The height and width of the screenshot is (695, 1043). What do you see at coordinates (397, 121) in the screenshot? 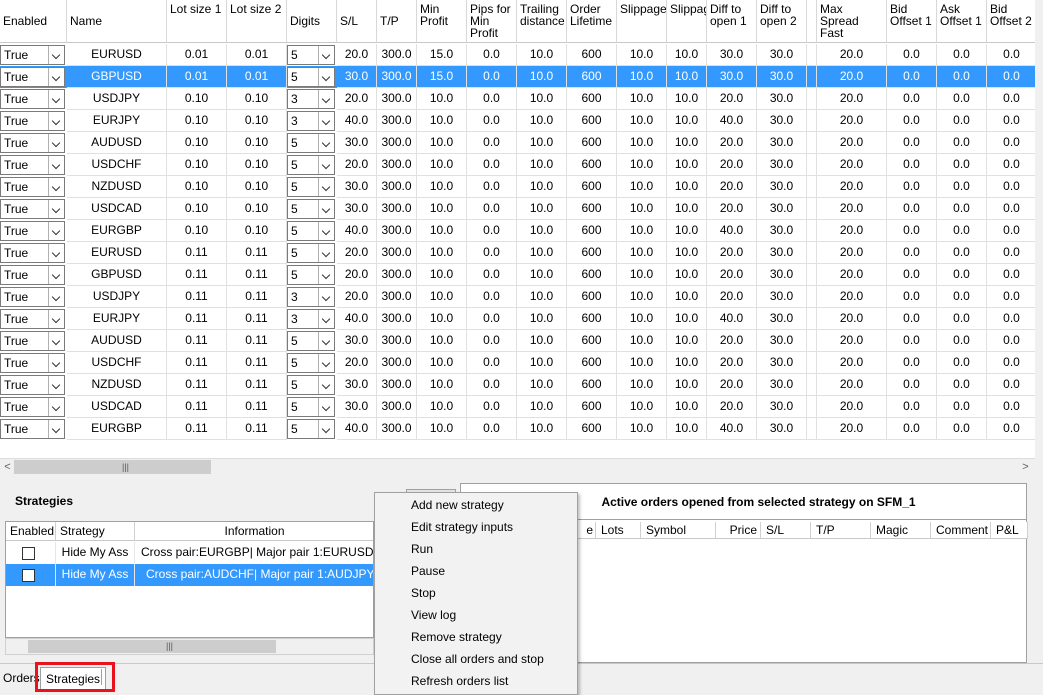
I see `grid-cell-tp: 300.0` at bounding box center [397, 121].